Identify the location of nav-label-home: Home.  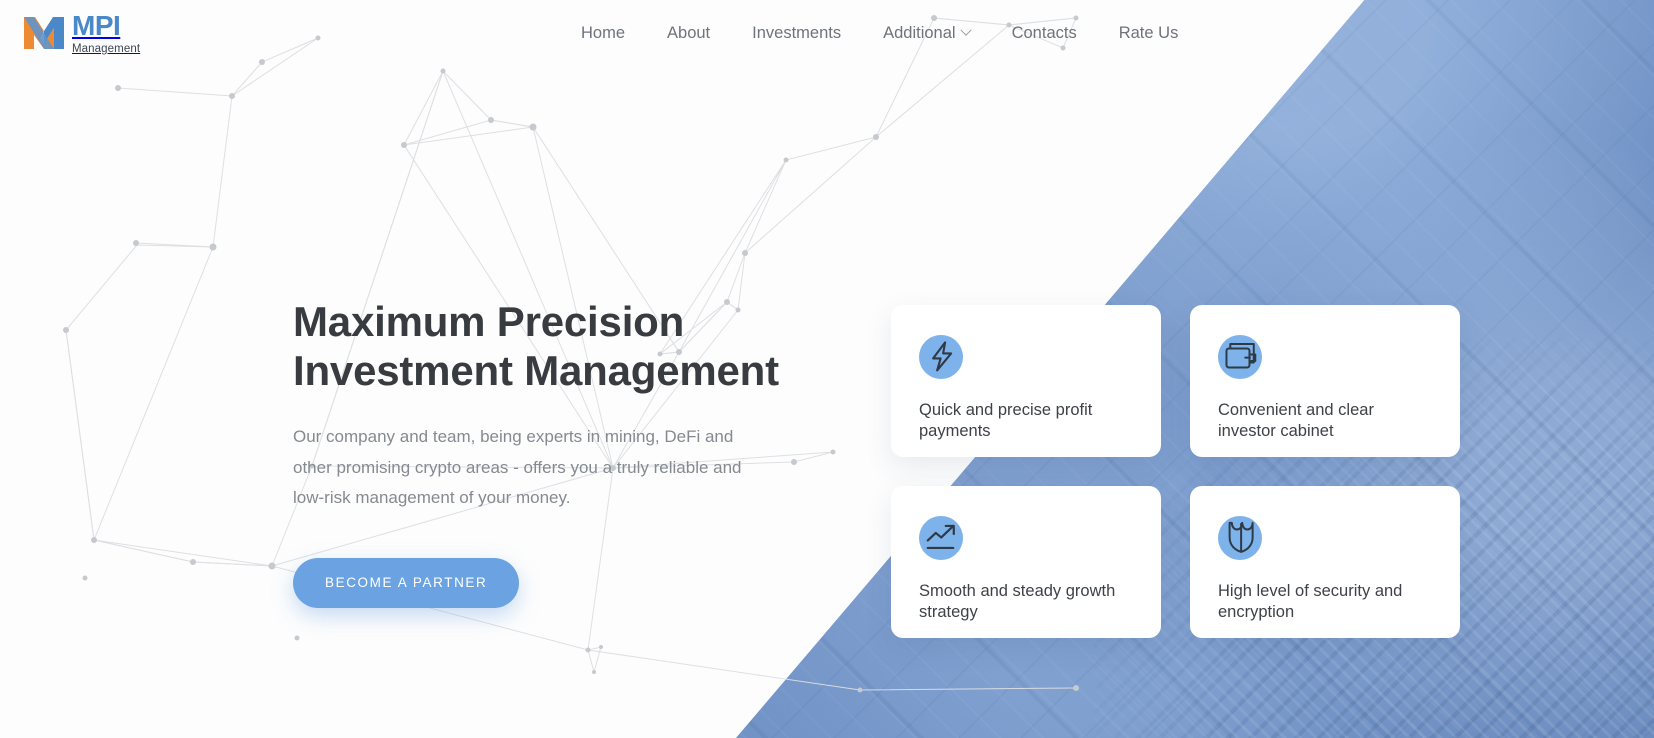
(603, 33).